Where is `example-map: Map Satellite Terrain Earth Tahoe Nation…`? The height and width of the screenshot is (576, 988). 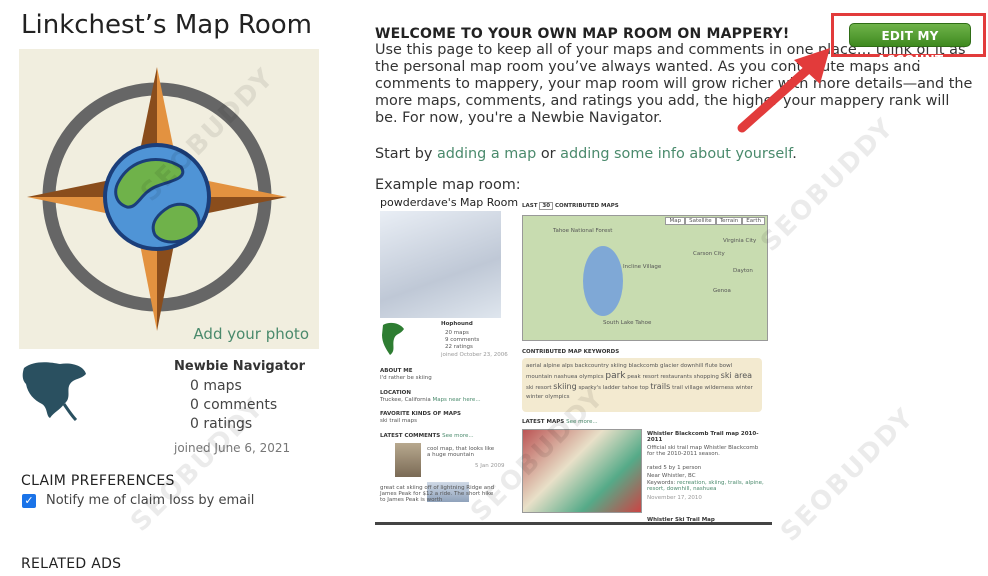 example-map: Map Satellite Terrain Earth Tahoe Nation… is located at coordinates (645, 278).